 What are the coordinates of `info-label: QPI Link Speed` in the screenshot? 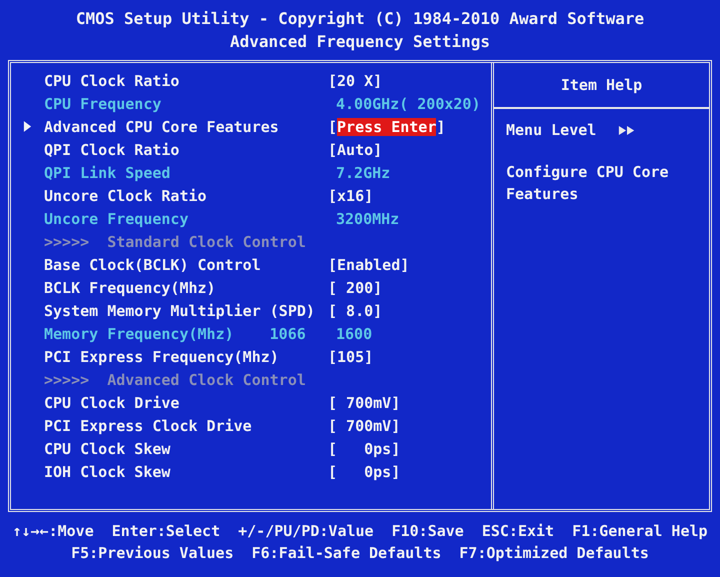 It's located at (107, 173).